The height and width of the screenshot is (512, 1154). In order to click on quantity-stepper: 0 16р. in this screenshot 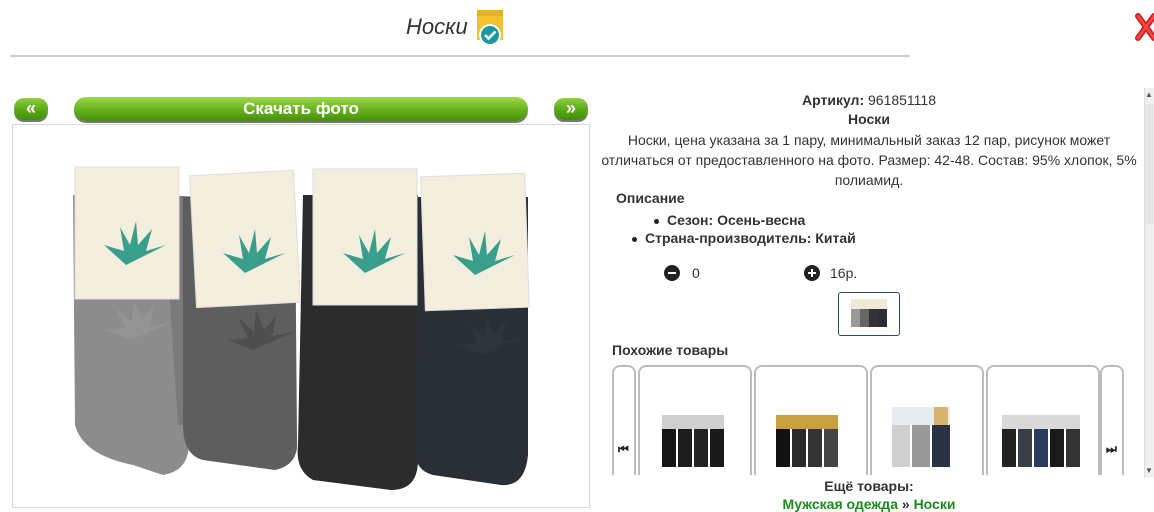, I will do `click(814, 275)`.